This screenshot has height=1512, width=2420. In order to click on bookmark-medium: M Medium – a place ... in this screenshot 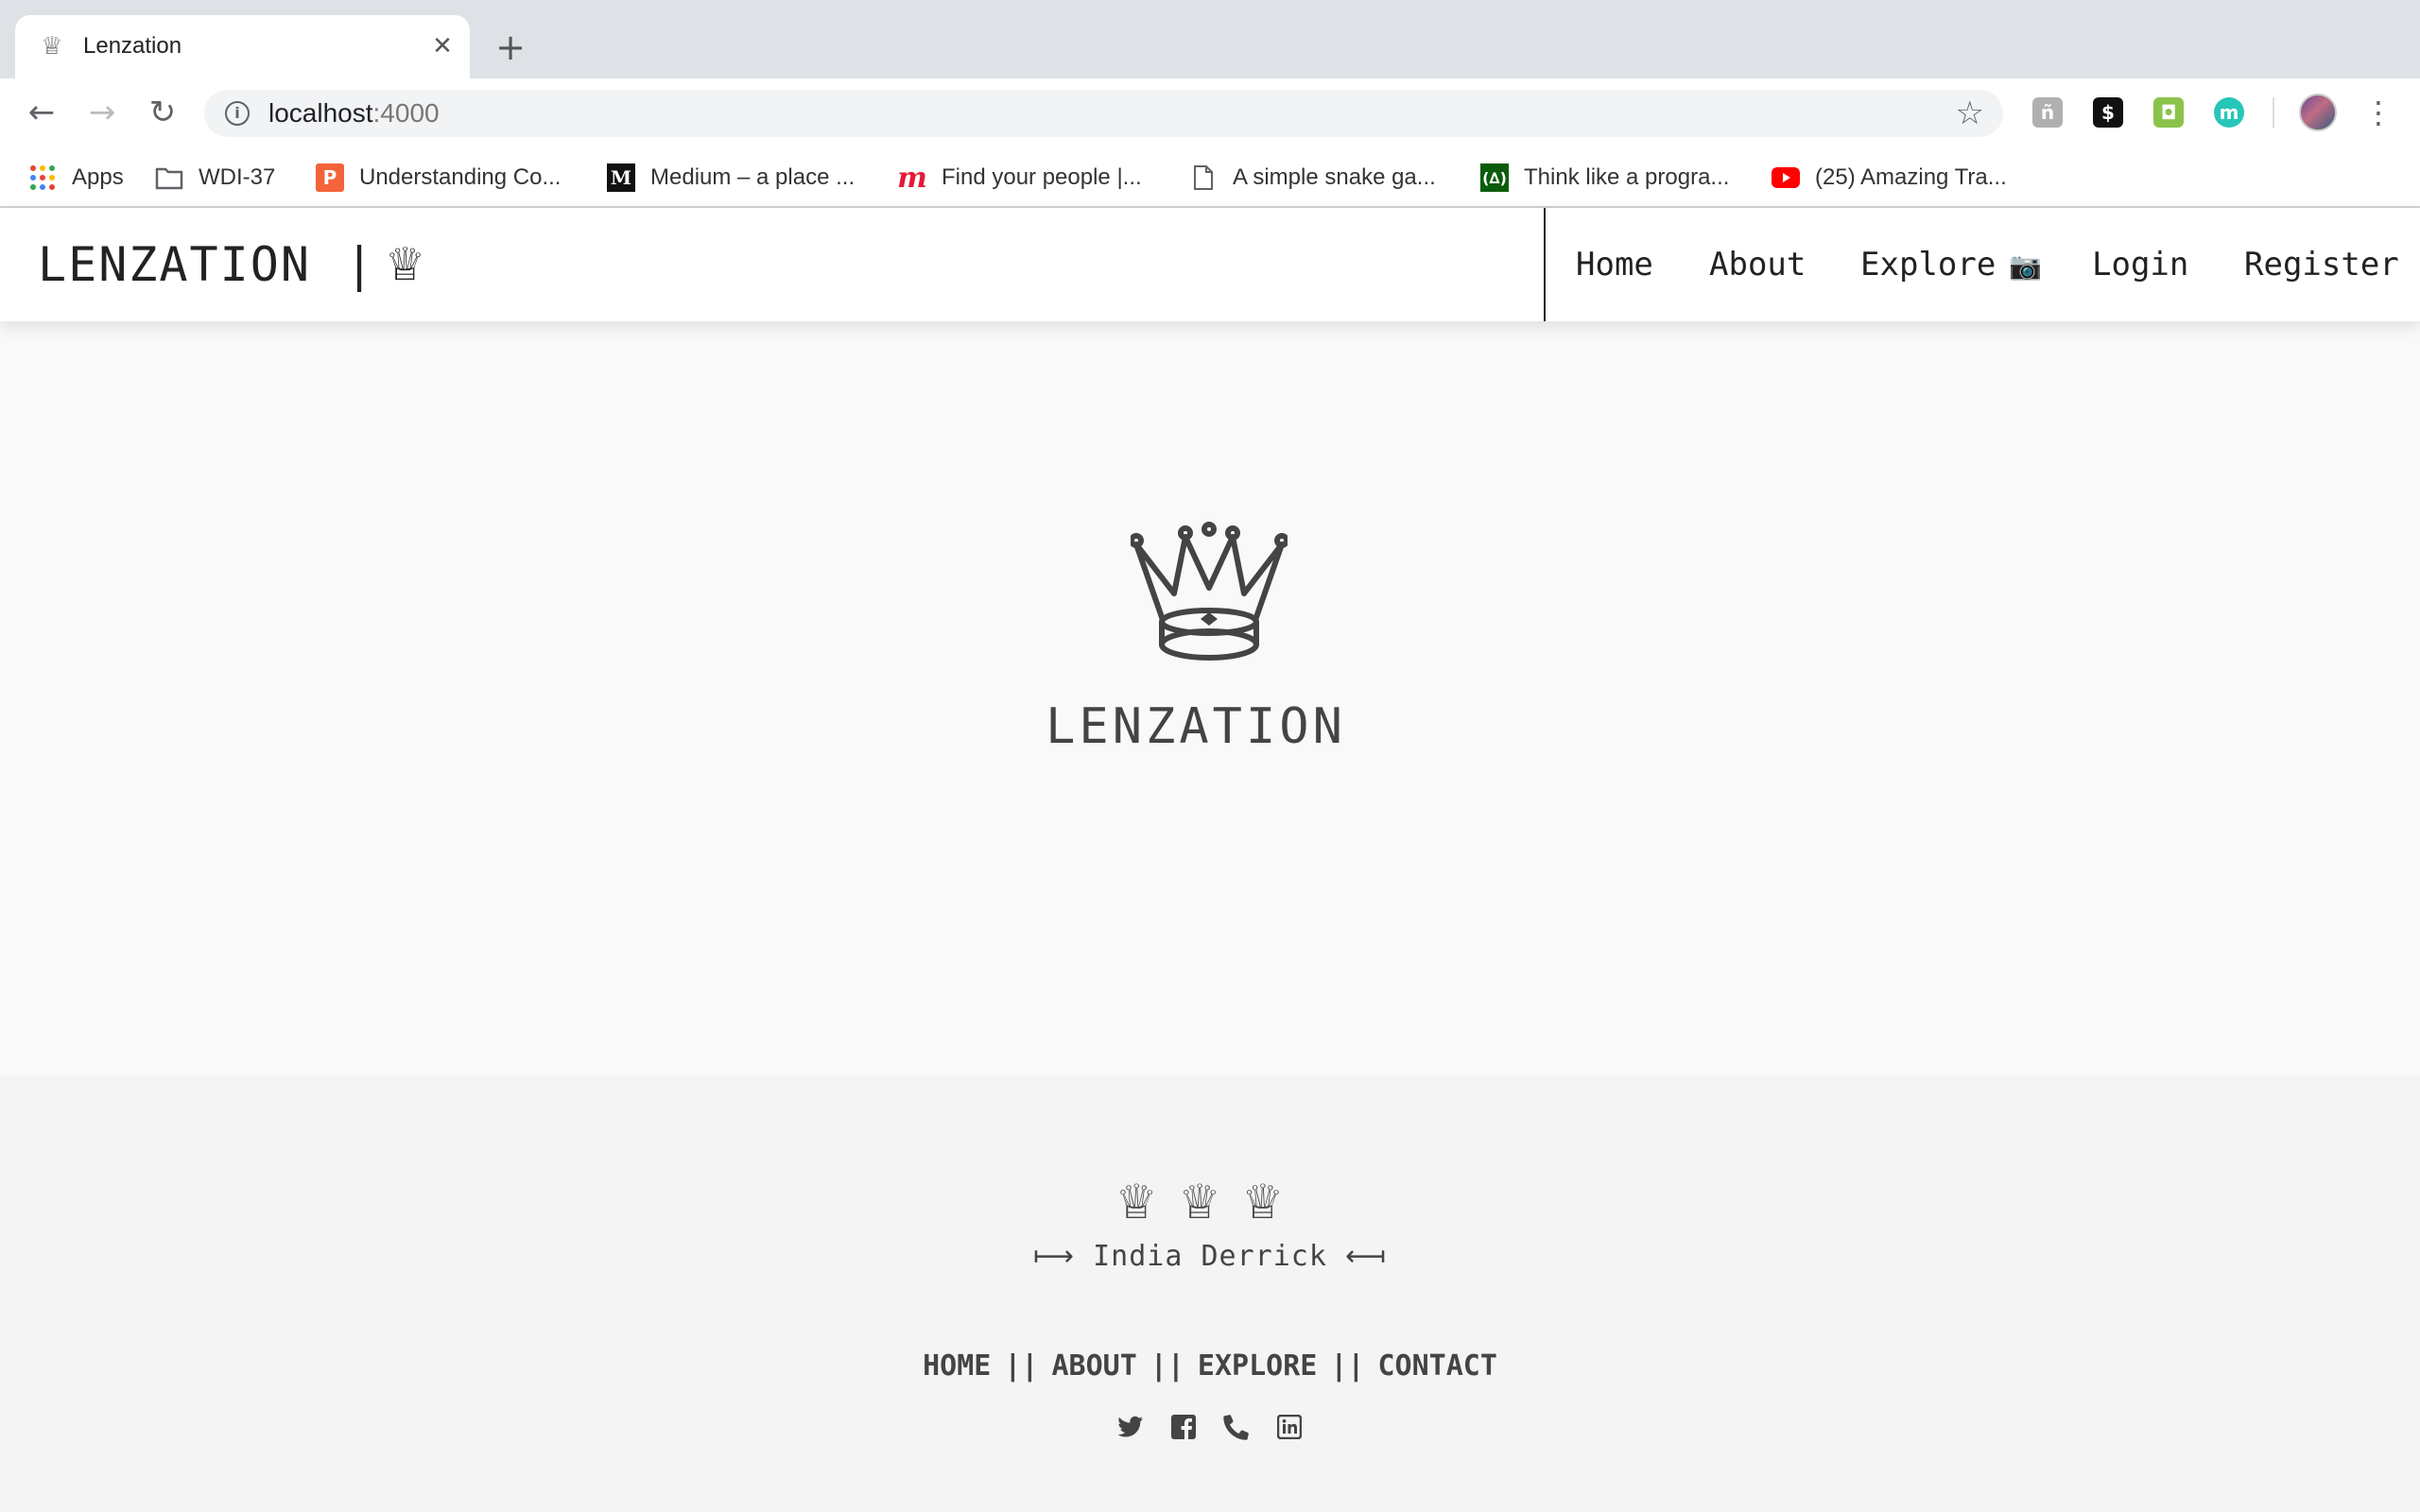, I will do `click(731, 178)`.